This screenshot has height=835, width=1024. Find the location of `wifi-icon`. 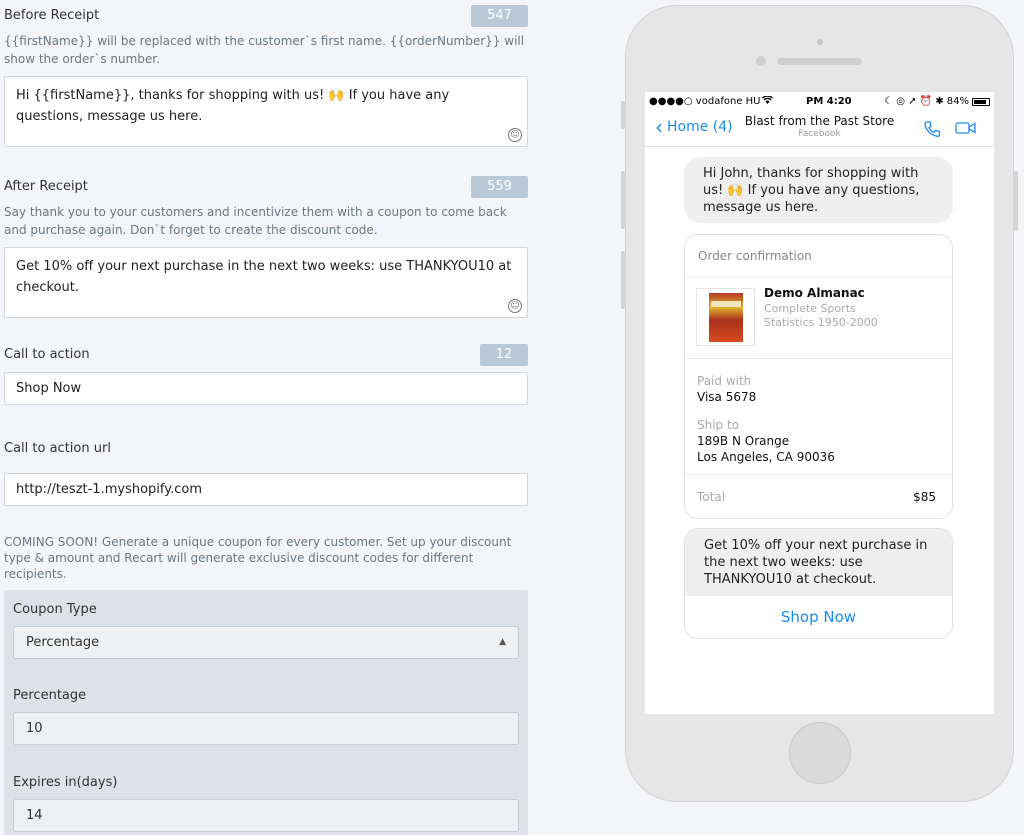

wifi-icon is located at coordinates (768, 101).